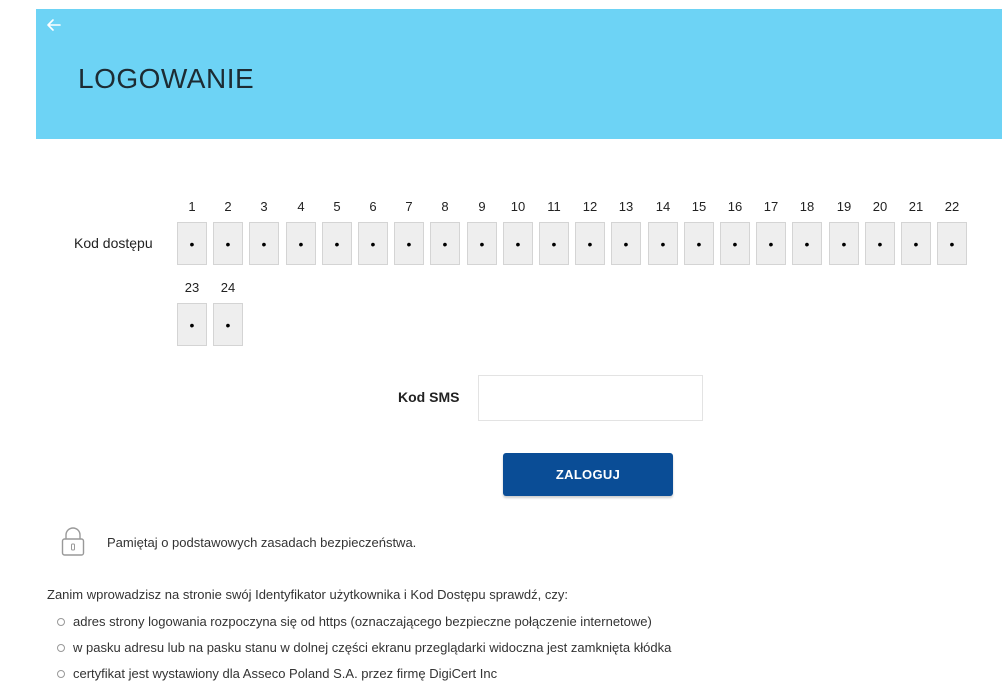 The width and height of the screenshot is (1002, 695). I want to click on code-position-number: 8, so click(445, 206).